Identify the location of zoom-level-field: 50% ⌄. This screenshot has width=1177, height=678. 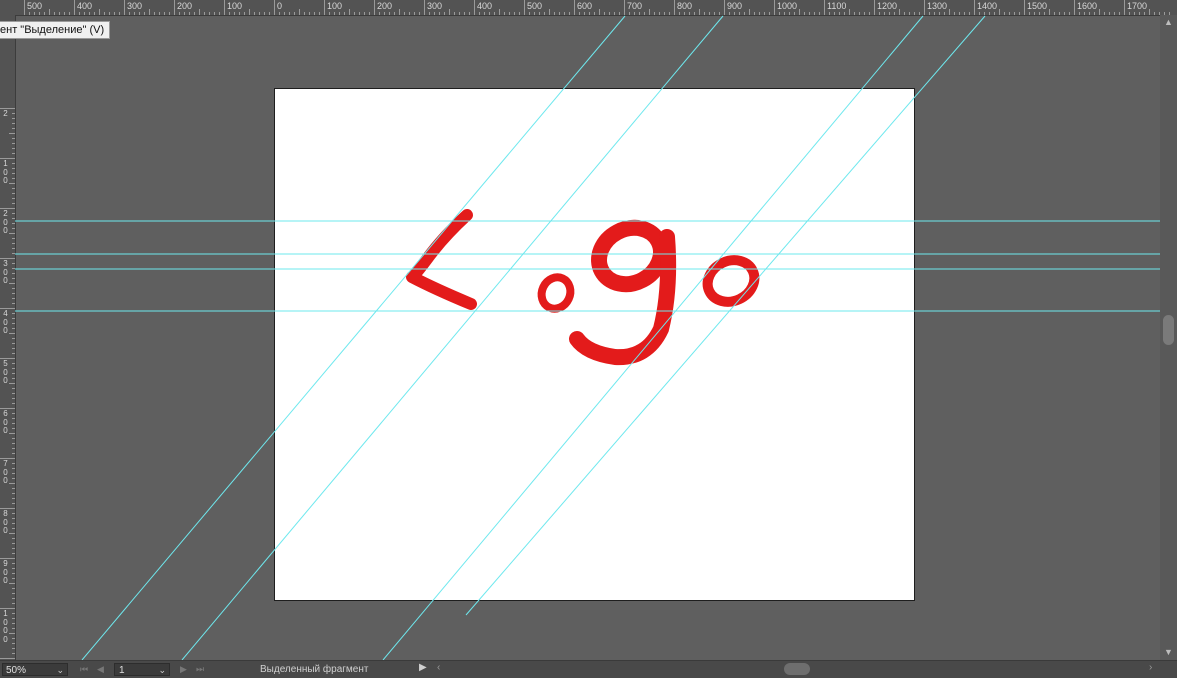
(35, 669).